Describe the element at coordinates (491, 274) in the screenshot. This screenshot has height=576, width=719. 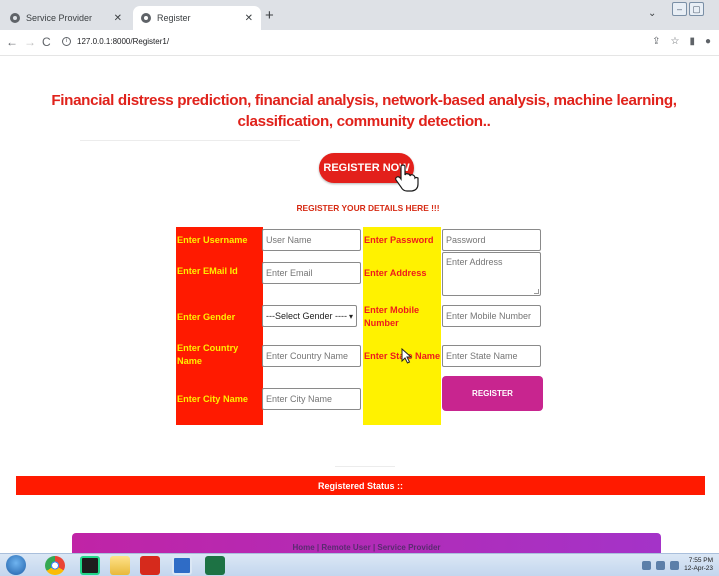
I see `address-textarea: Enter Address` at that location.